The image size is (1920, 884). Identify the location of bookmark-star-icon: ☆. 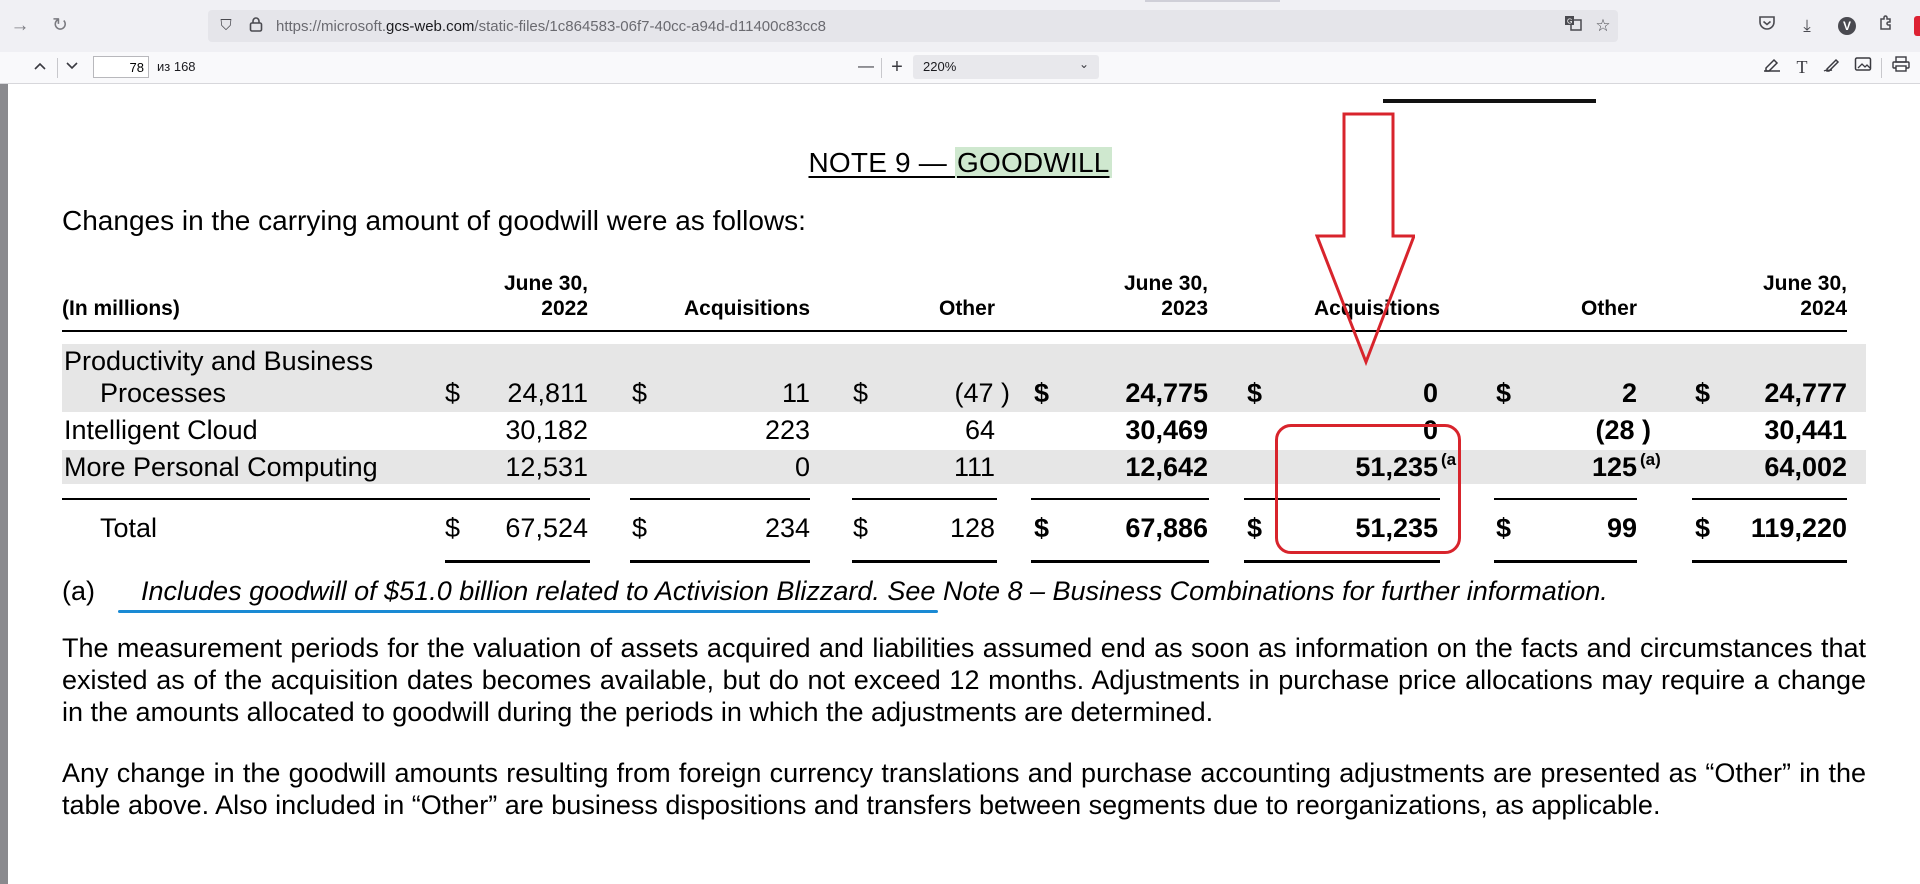
(1603, 26).